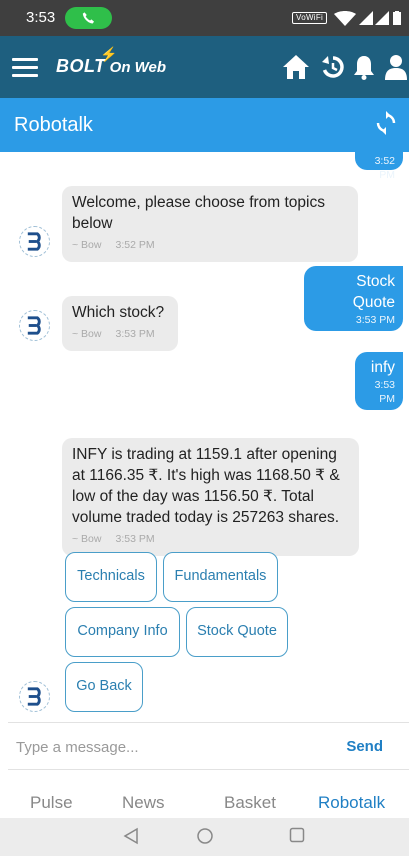 This screenshot has width=409, height=856. Describe the element at coordinates (396, 67) in the screenshot. I see `user-icon` at that location.